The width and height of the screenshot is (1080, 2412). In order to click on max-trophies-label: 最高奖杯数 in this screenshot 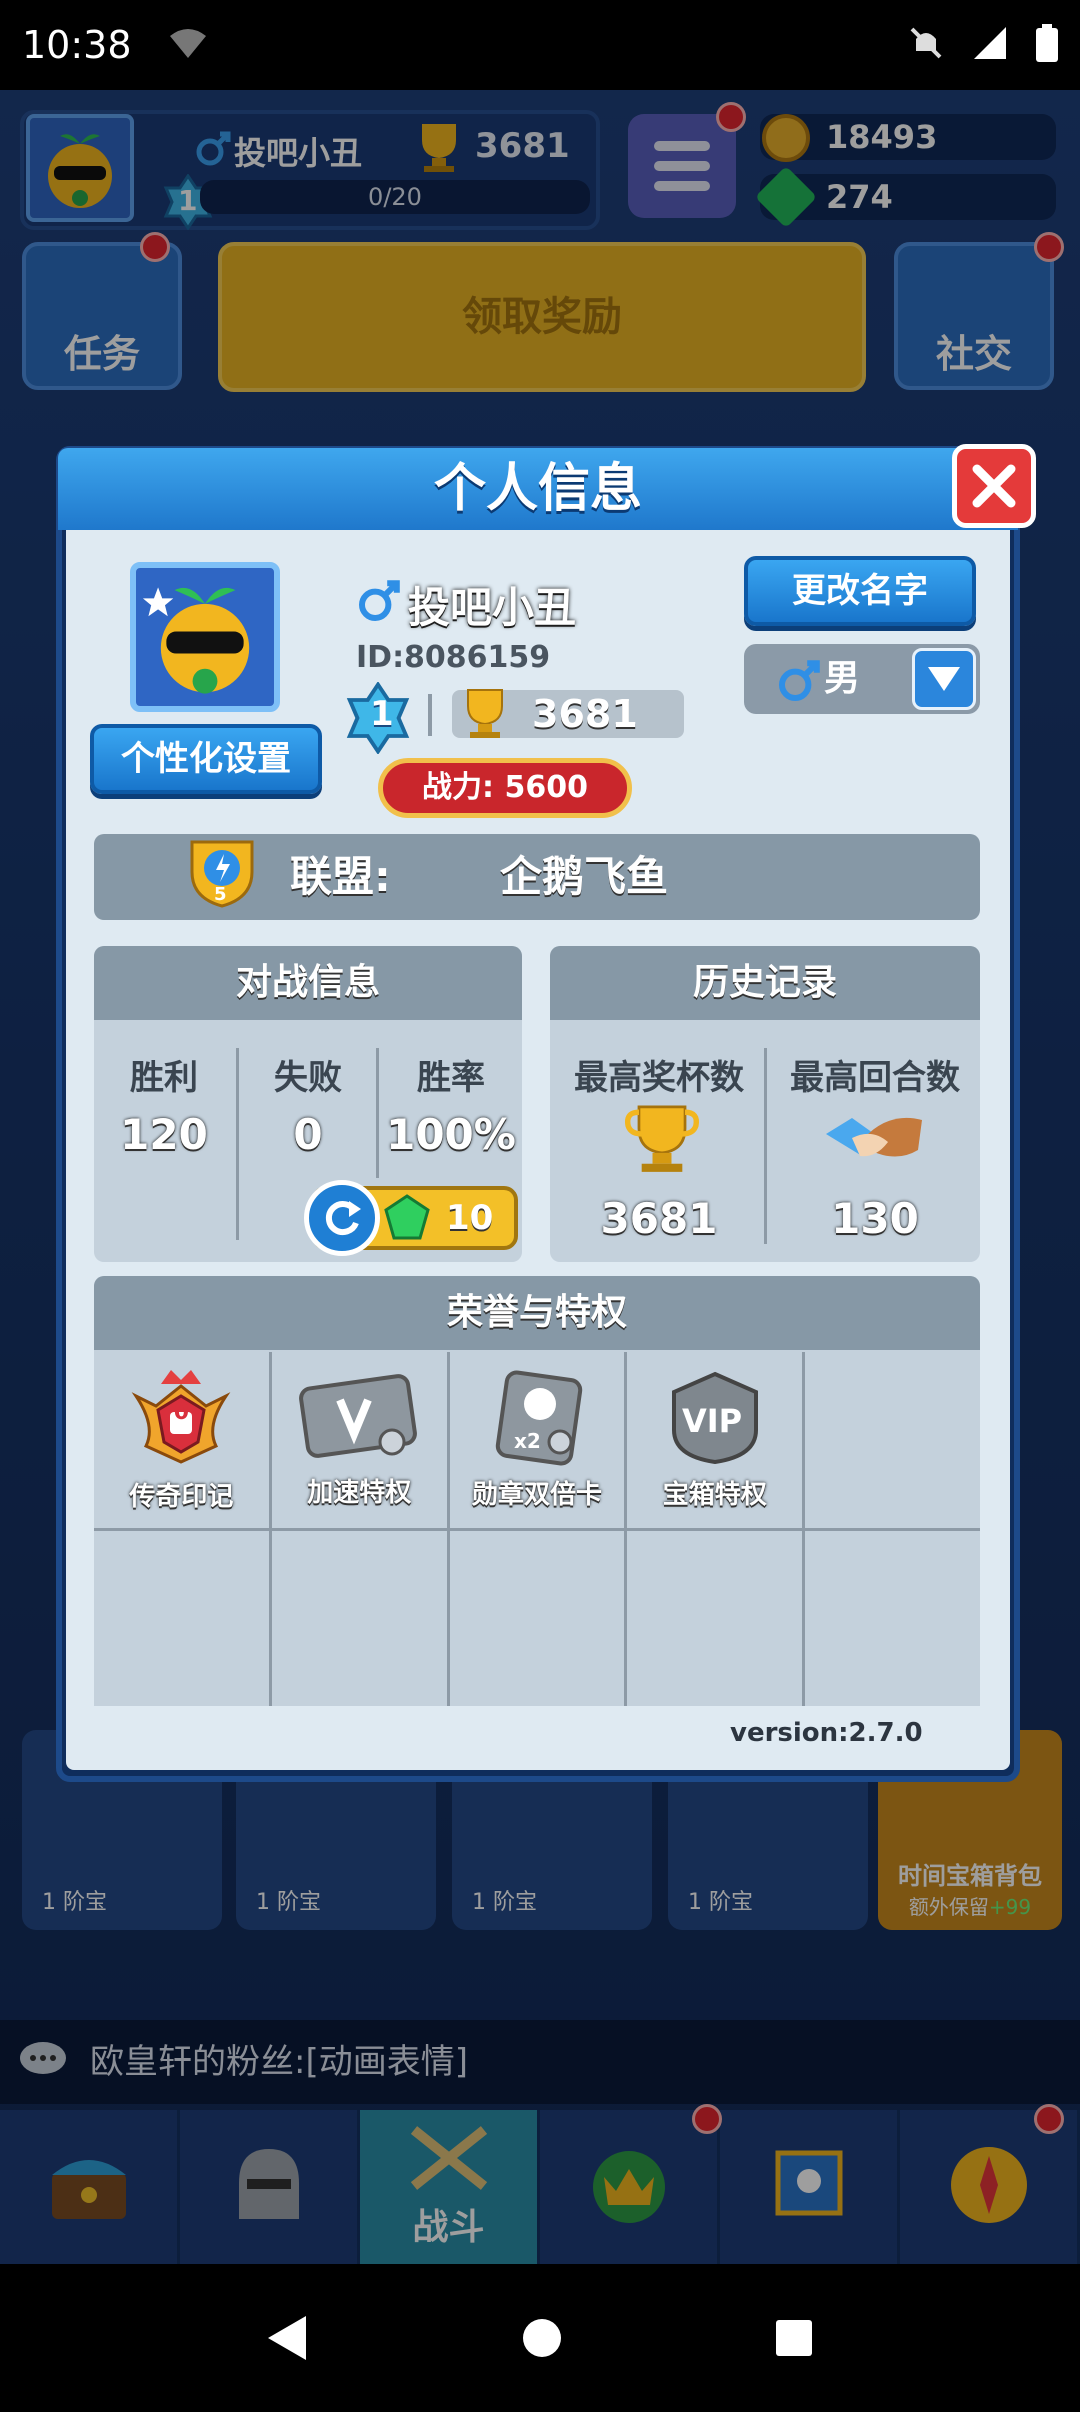, I will do `click(659, 1078)`.